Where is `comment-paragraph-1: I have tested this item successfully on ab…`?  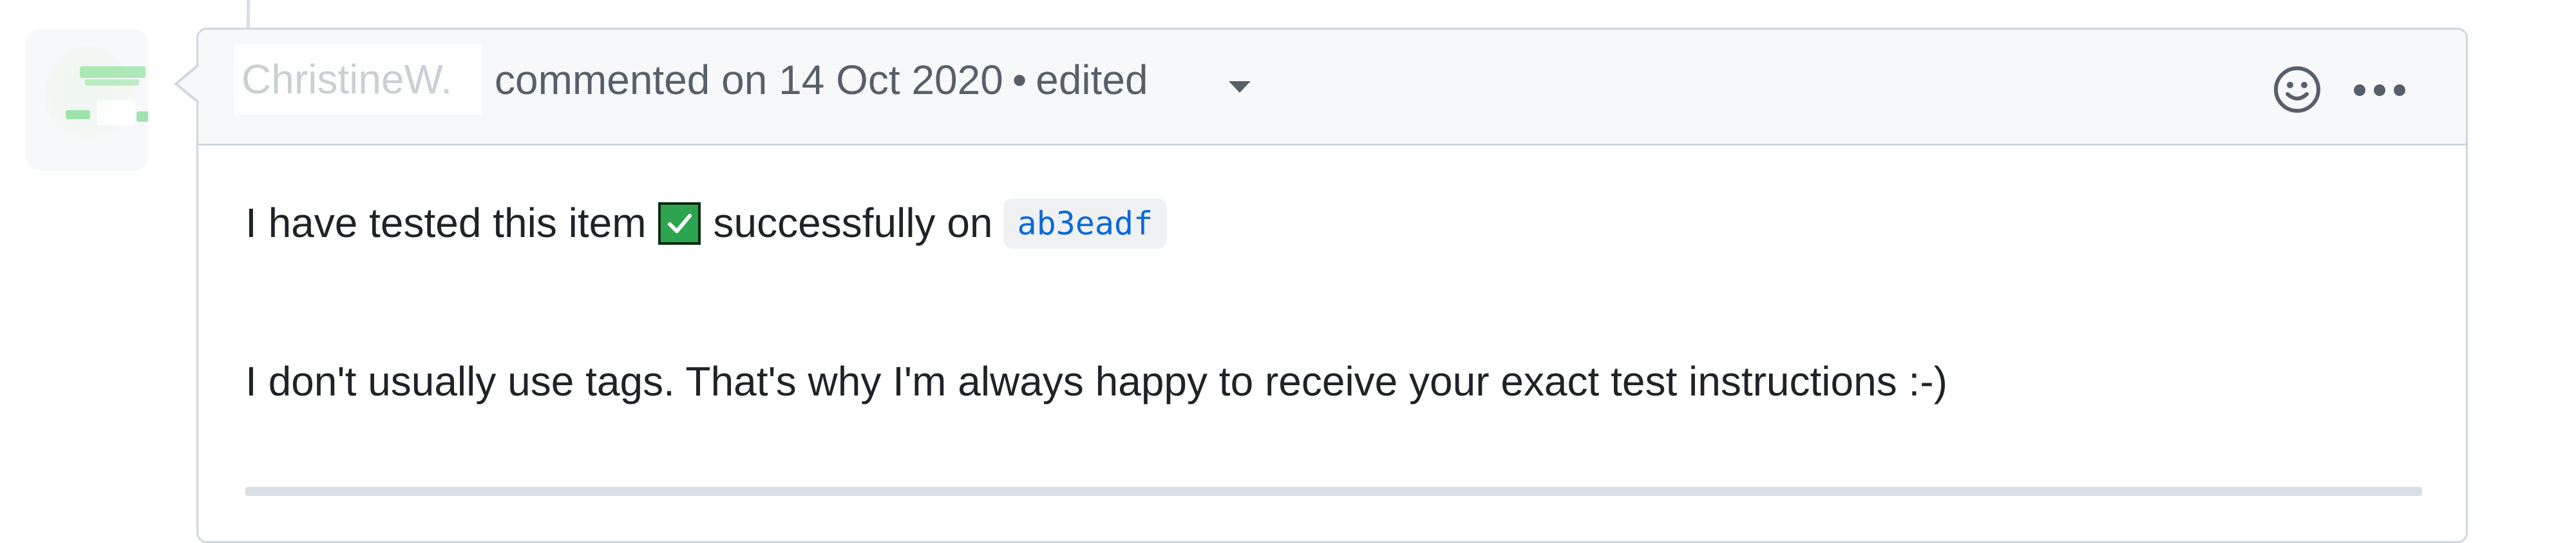
comment-paragraph-1: I have tested this item successfully on ab… is located at coordinates (1333, 227).